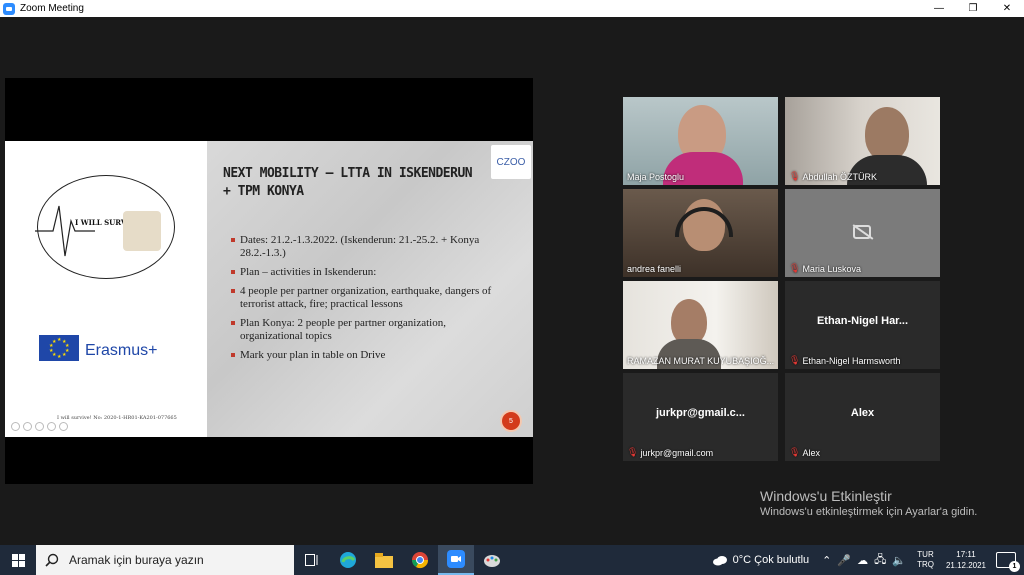 The image size is (1024, 575). Describe the element at coordinates (15, 426) in the screenshot. I see `prev-slide-icon` at that location.